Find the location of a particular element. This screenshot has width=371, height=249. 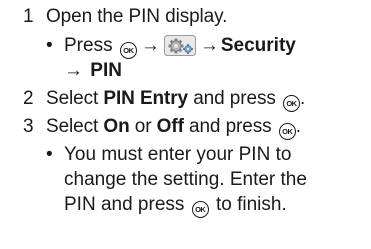

step-text: Select On or Off and press OK. is located at coordinates (173, 127).